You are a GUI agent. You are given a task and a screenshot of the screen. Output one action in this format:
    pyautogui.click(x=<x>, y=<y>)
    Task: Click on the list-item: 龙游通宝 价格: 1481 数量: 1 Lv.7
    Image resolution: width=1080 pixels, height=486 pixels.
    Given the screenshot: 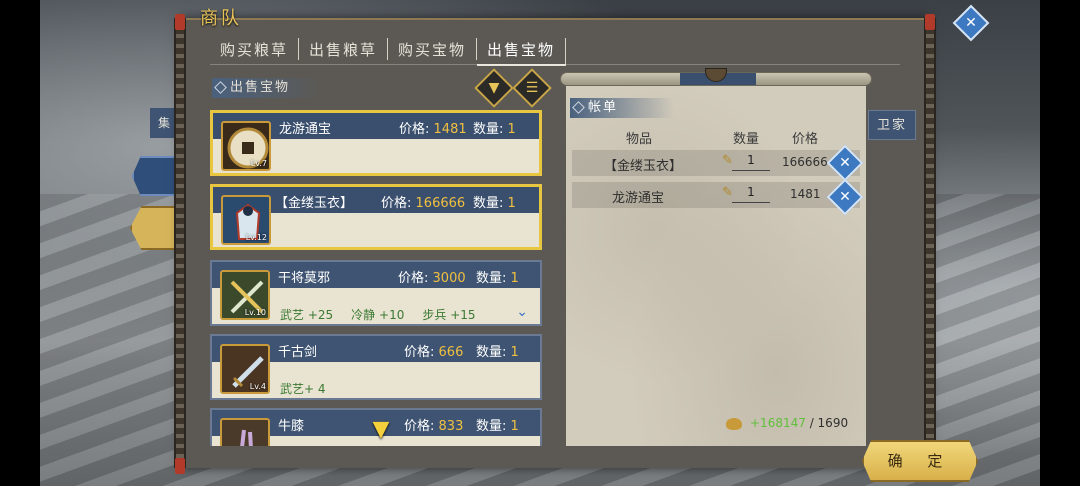 What is the action you would take?
    pyautogui.click(x=376, y=143)
    